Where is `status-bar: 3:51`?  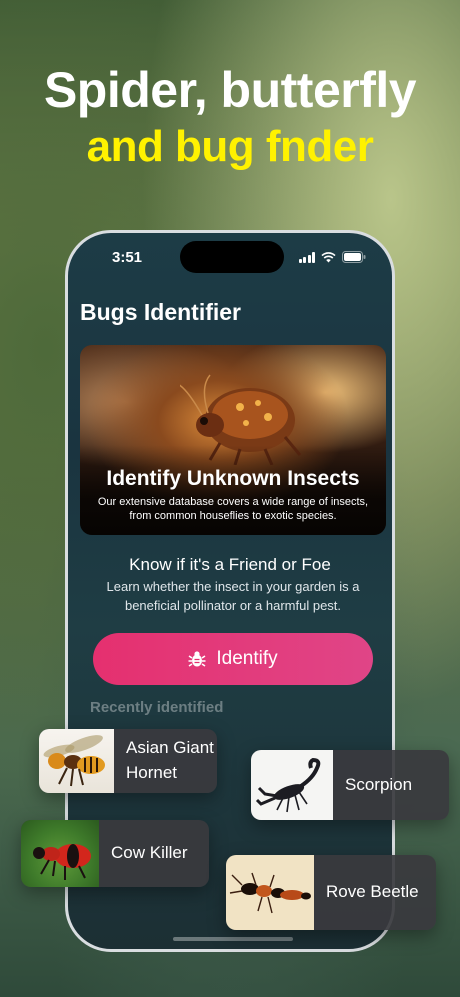
status-bar: 3:51 is located at coordinates (230, 257).